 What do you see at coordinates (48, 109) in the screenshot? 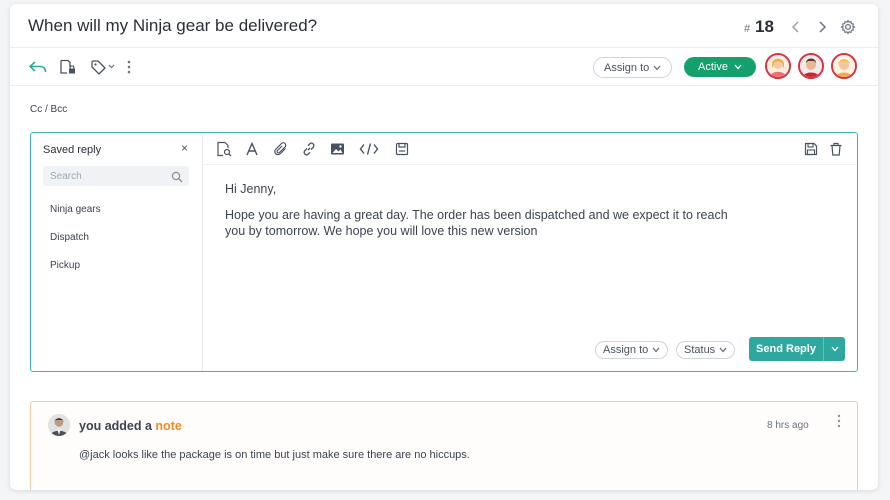
I see `cc-bcc-link: Cc / Bcc` at bounding box center [48, 109].